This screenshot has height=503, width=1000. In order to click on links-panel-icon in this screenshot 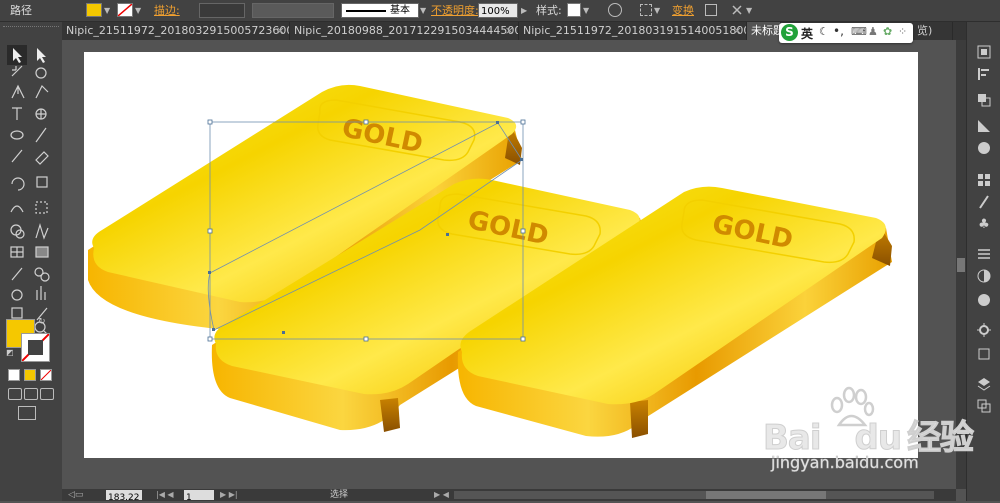, I will do `click(984, 406)`.